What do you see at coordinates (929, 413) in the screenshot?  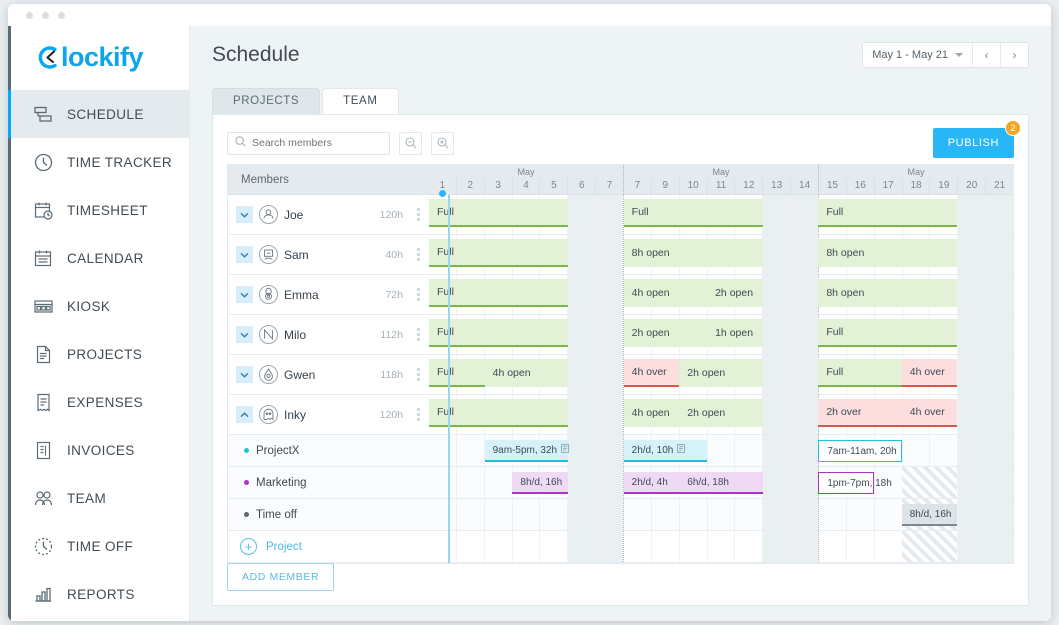 I see `availability-bar: 4h over` at bounding box center [929, 413].